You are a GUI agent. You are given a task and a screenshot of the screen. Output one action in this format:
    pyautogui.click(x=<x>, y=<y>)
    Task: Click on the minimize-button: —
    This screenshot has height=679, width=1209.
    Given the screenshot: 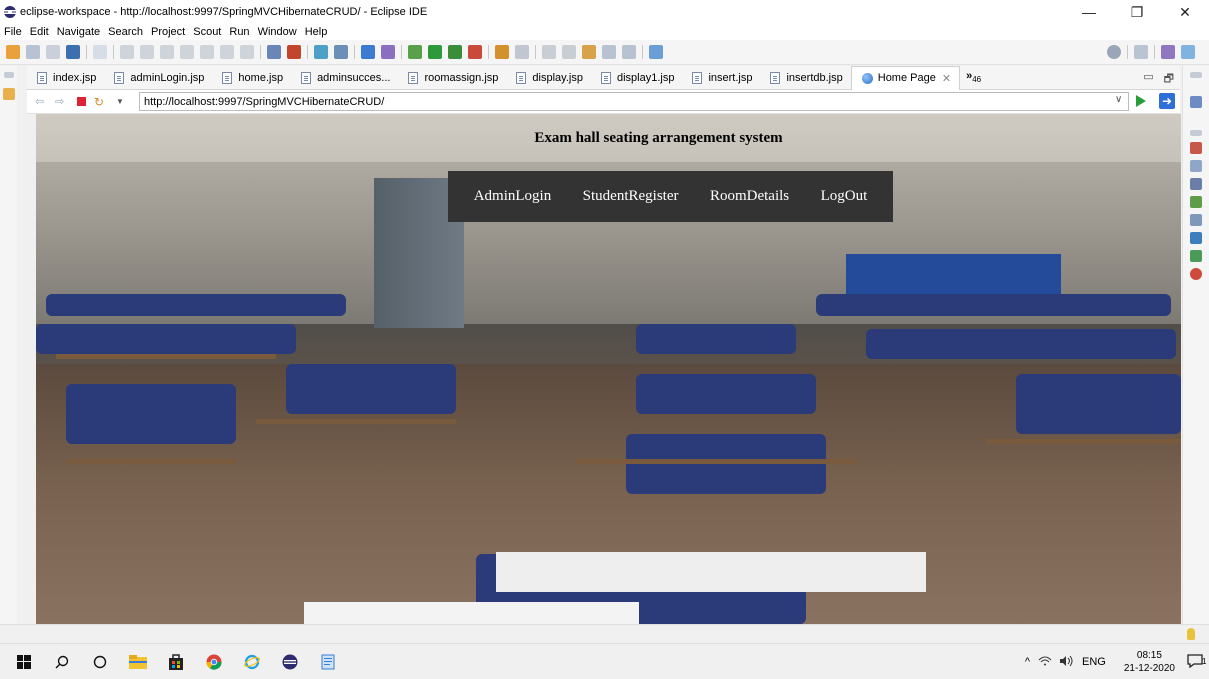 What is the action you would take?
    pyautogui.click(x=1089, y=12)
    